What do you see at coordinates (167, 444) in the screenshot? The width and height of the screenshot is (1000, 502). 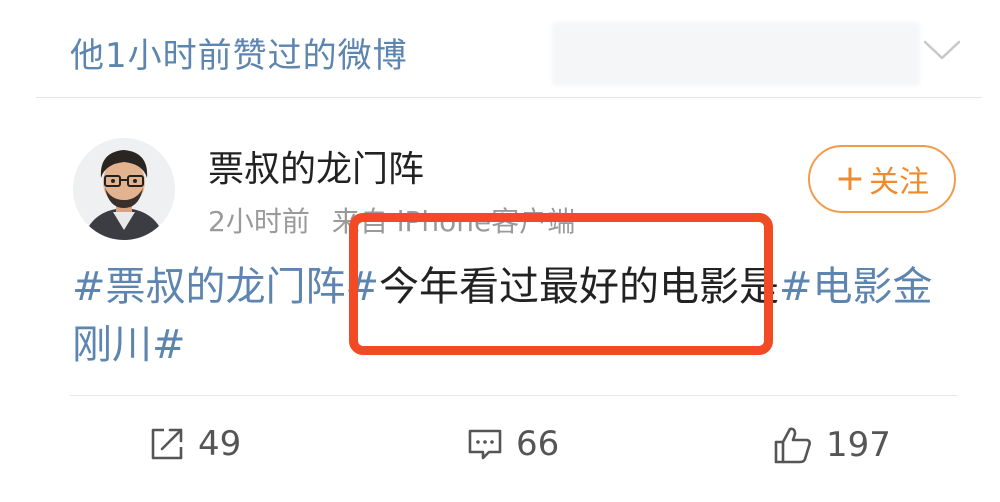 I see `repost-icon` at bounding box center [167, 444].